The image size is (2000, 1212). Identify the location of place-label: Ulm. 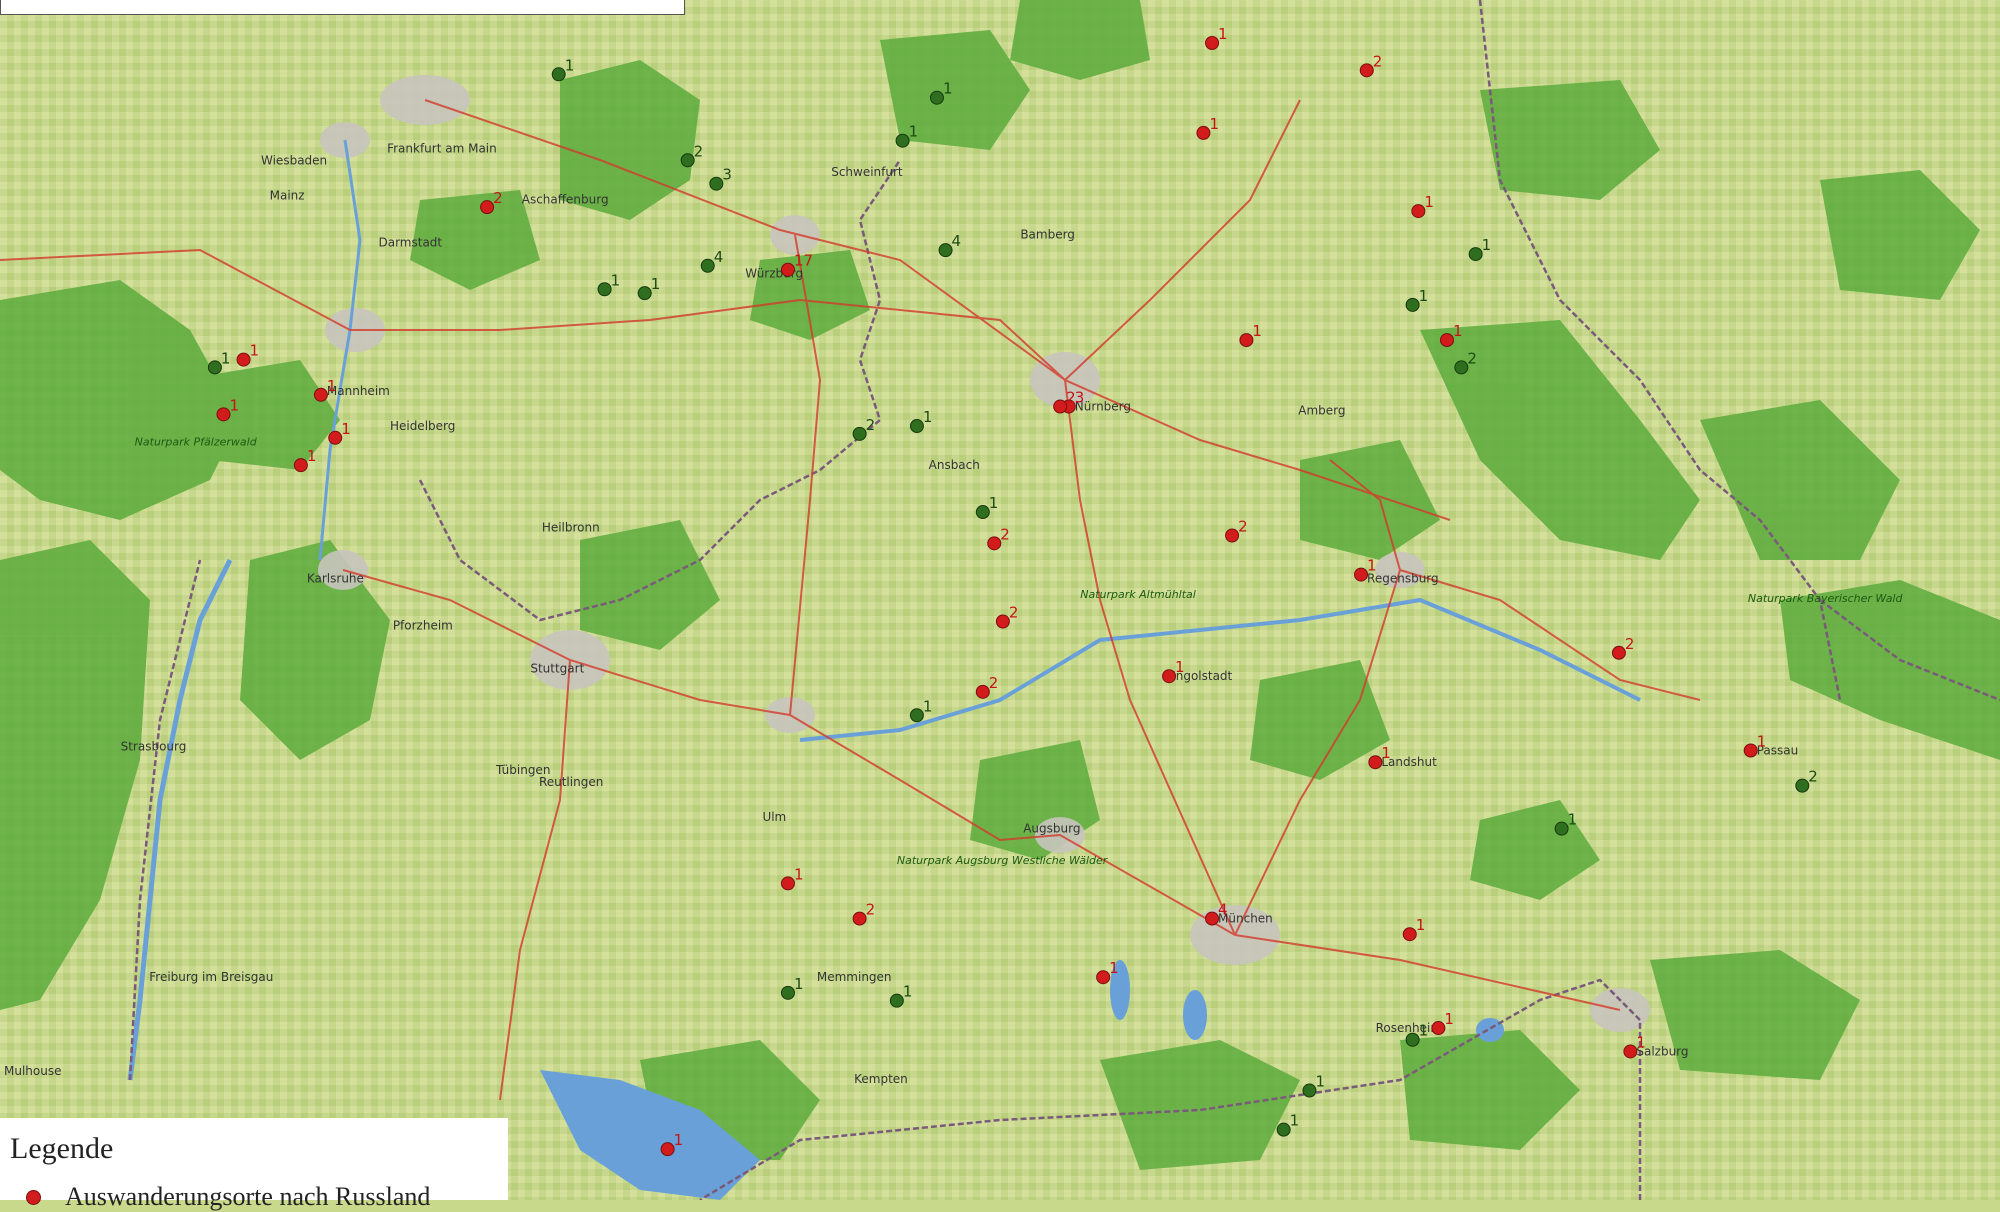
(774, 817).